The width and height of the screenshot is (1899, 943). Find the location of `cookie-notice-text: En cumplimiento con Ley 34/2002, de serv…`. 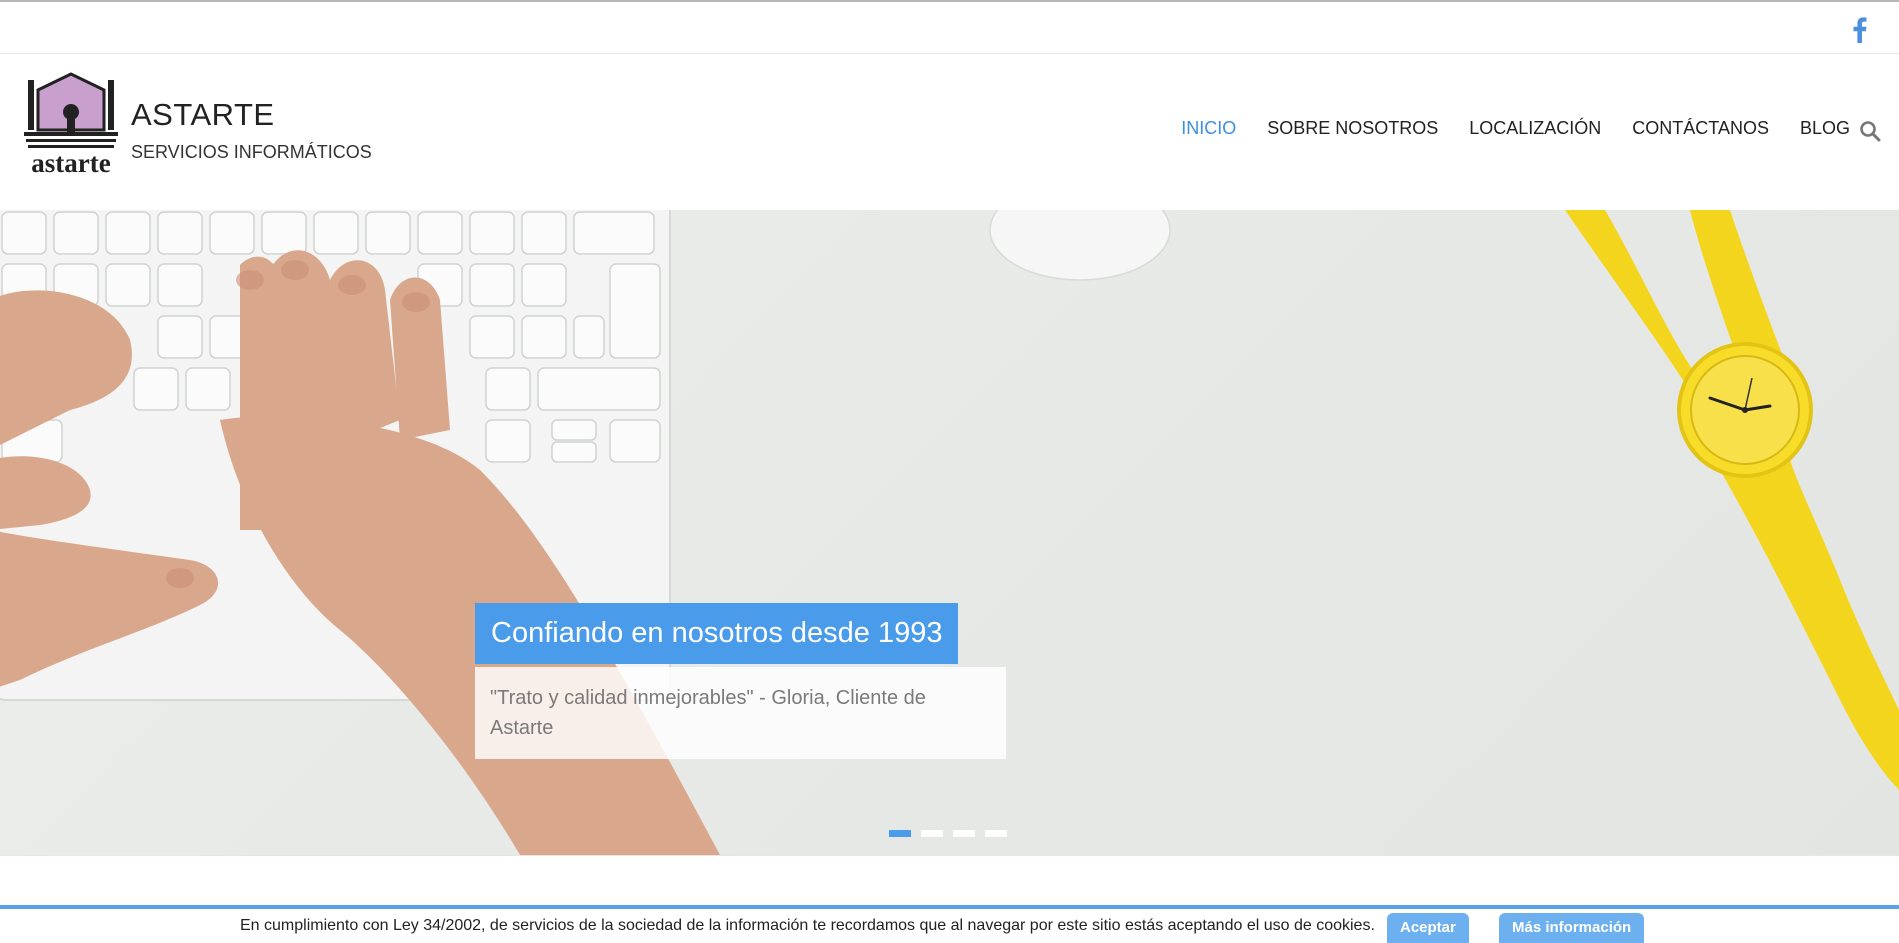

cookie-notice-text: En cumplimiento con Ley 34/2002, de serv… is located at coordinates (807, 925).